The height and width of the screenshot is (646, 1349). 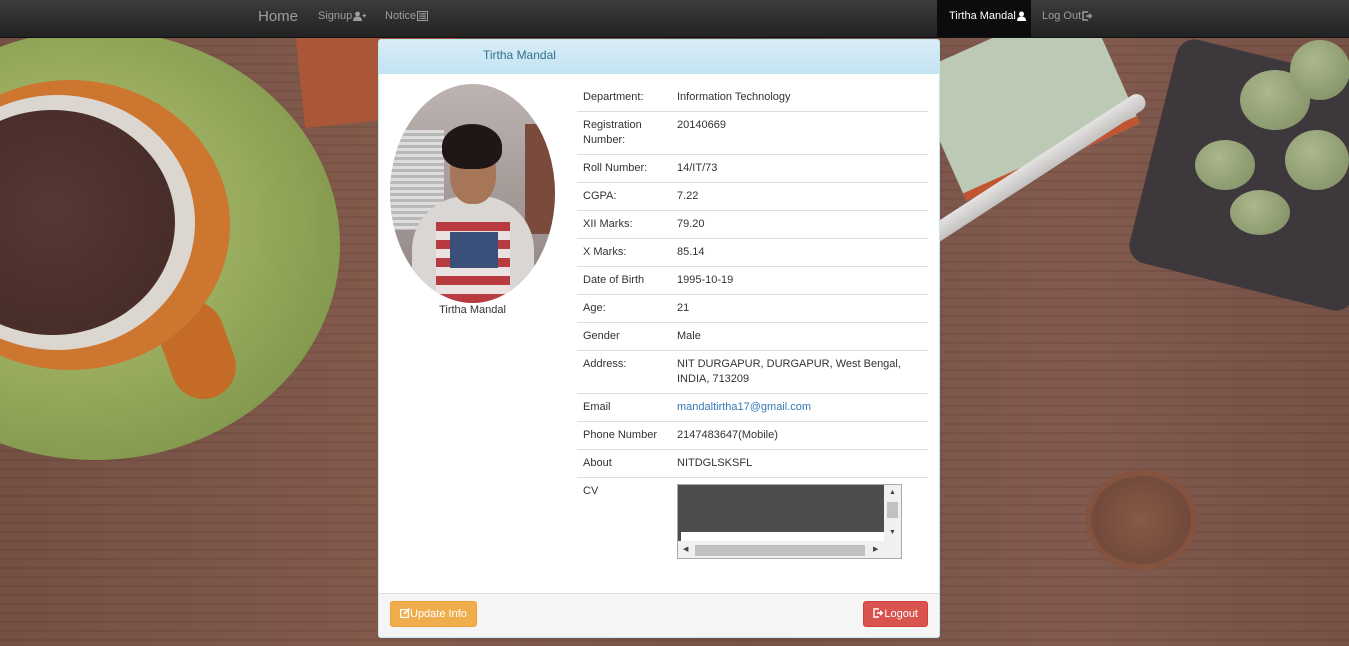 I want to click on table-row: Email mandaltirtha17@gmail.com, so click(x=752, y=407).